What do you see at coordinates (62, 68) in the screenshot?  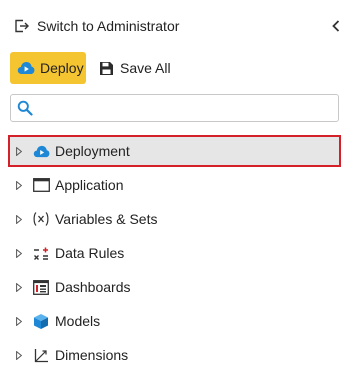 I see `deploy-label: Deploy` at bounding box center [62, 68].